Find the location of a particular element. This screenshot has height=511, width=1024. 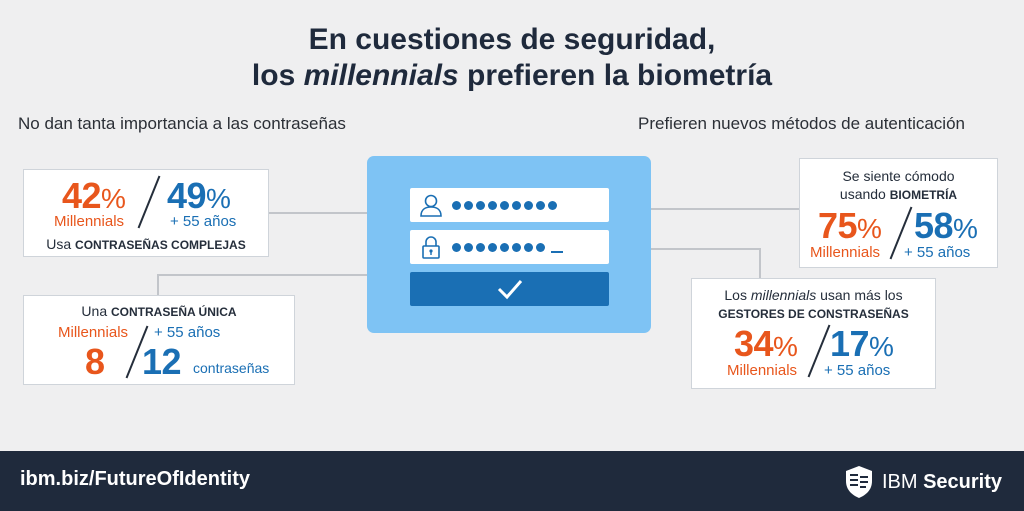

submit-button is located at coordinates (509, 289).